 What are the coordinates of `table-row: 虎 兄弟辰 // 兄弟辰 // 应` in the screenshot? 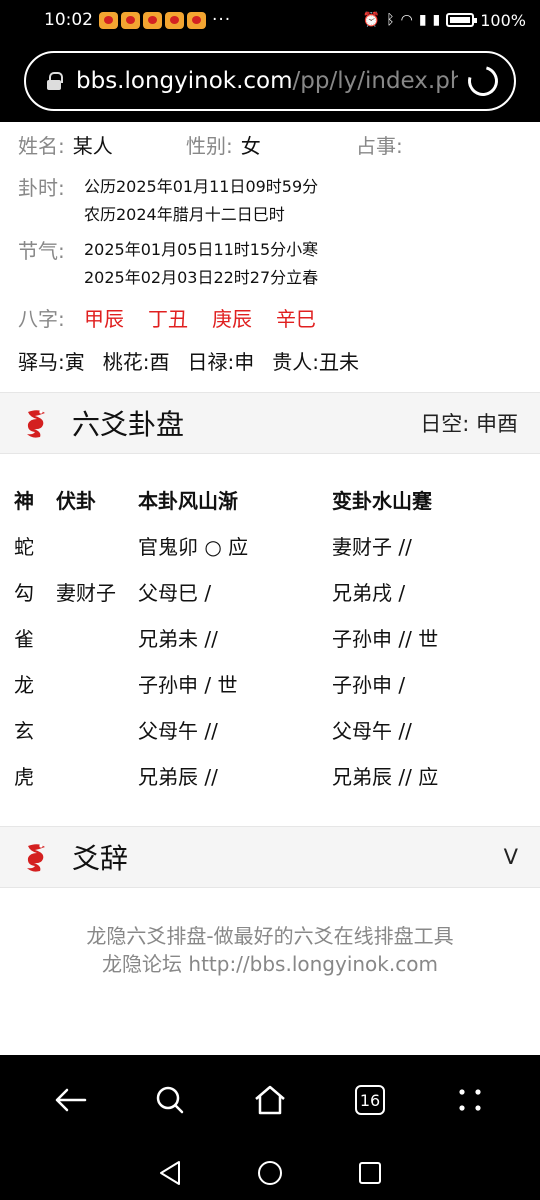 It's located at (270, 775).